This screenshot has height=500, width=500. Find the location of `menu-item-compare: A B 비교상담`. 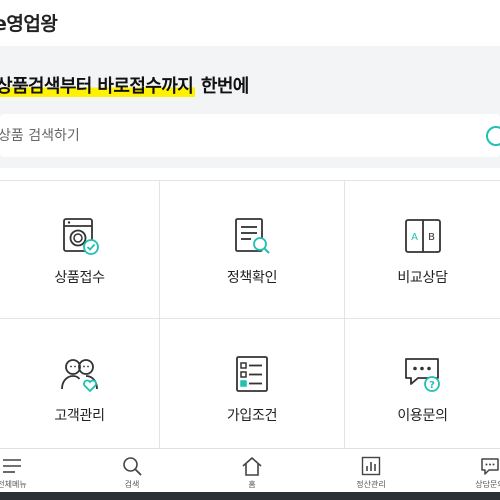

menu-item-compare: A B 비교상담 is located at coordinates (422, 250).